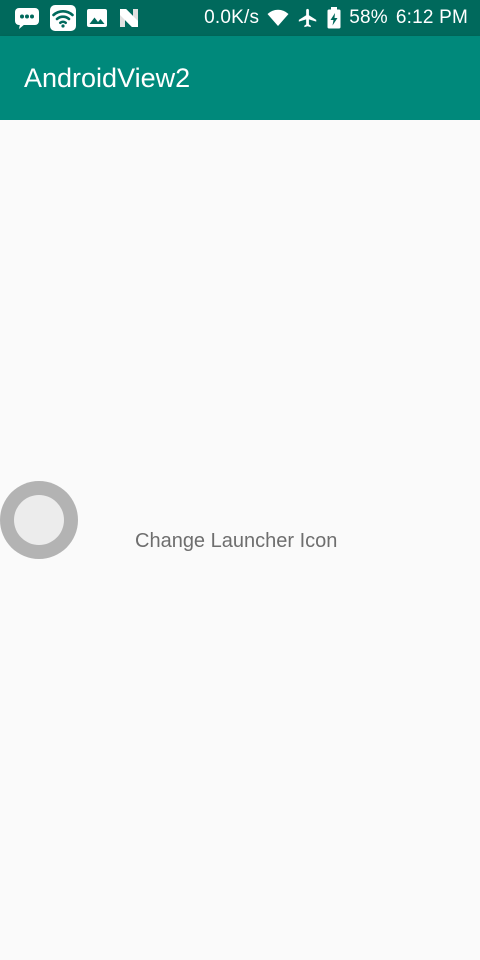 This screenshot has height=960, width=480. What do you see at coordinates (77, 18) in the screenshot?
I see `notification-icons` at bounding box center [77, 18].